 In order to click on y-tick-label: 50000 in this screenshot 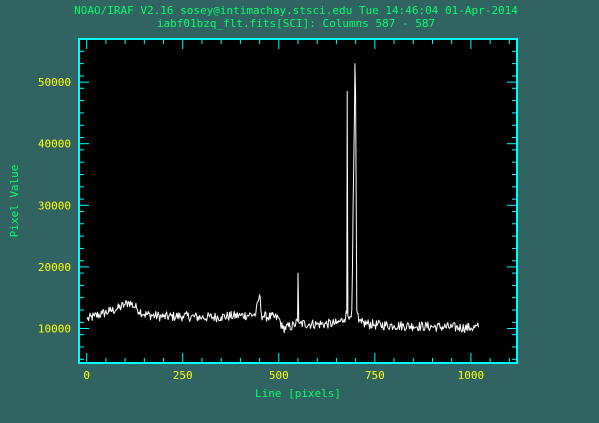, I will do `click(54, 82)`.